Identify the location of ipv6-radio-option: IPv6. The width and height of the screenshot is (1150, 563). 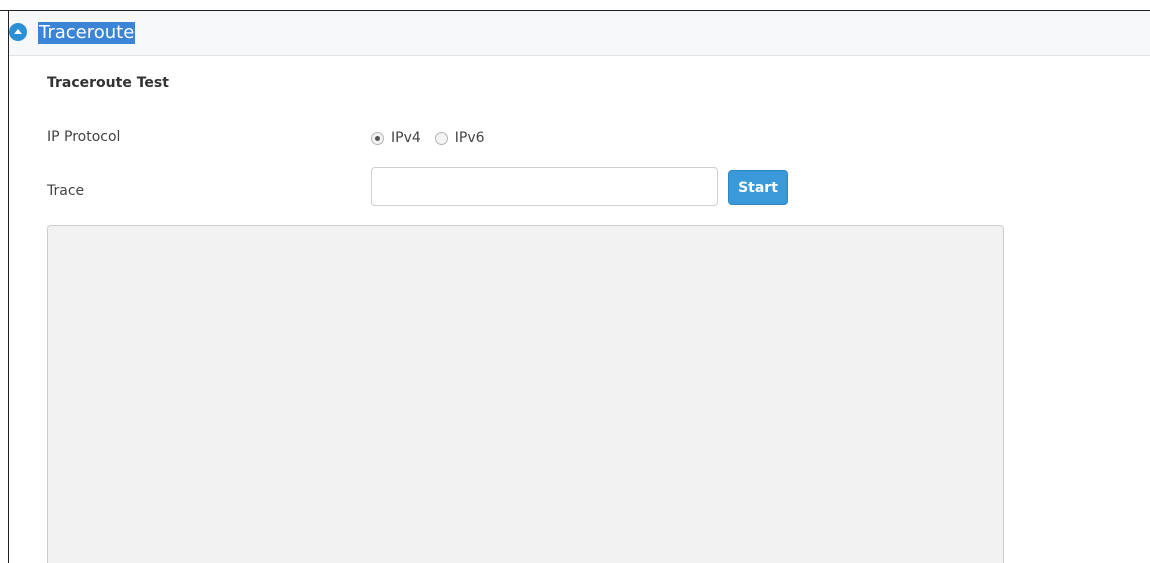
(459, 138).